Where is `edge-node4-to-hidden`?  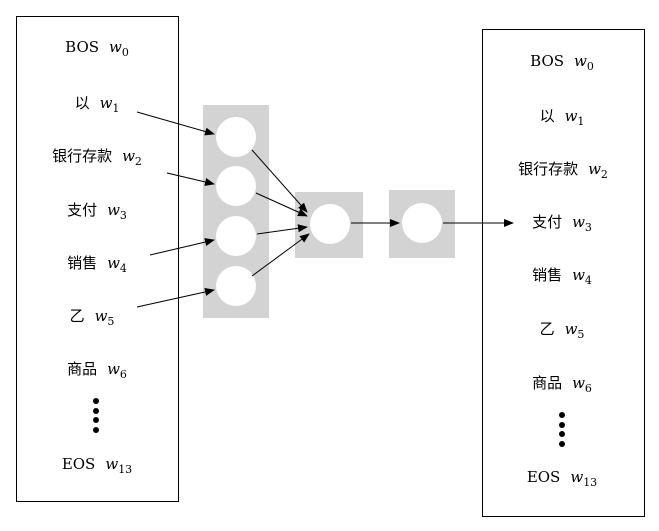
edge-node4-to-hidden is located at coordinates (280, 255).